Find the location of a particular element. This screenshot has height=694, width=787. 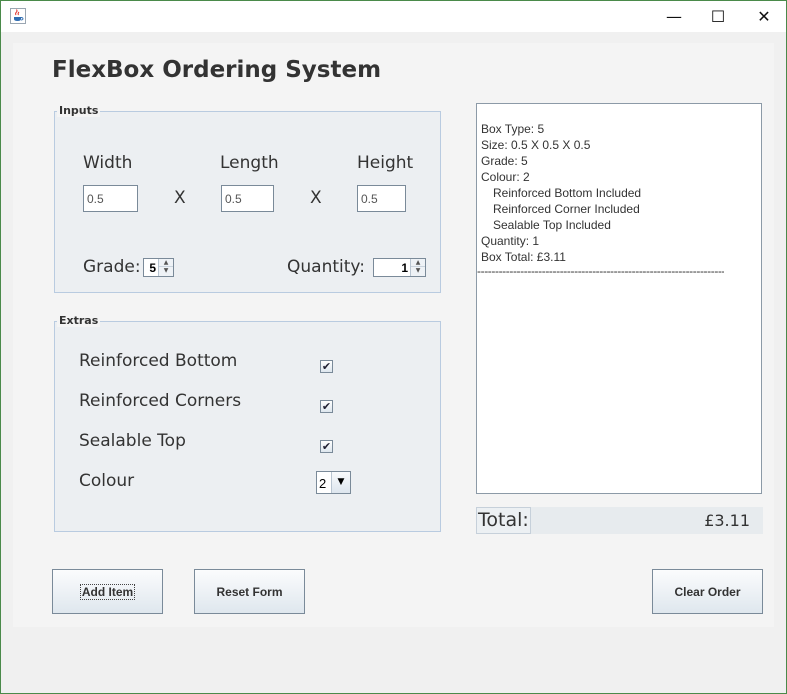

height-label: Height is located at coordinates (385, 163).